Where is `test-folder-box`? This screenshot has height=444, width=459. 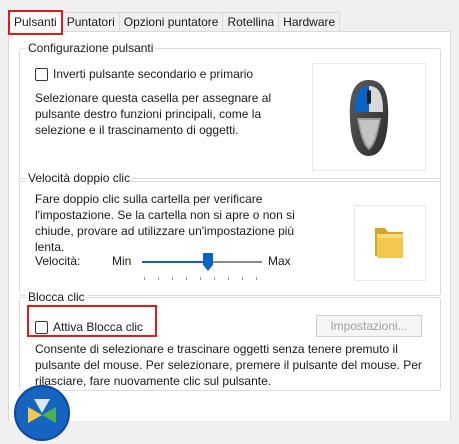 test-folder-box is located at coordinates (390, 243).